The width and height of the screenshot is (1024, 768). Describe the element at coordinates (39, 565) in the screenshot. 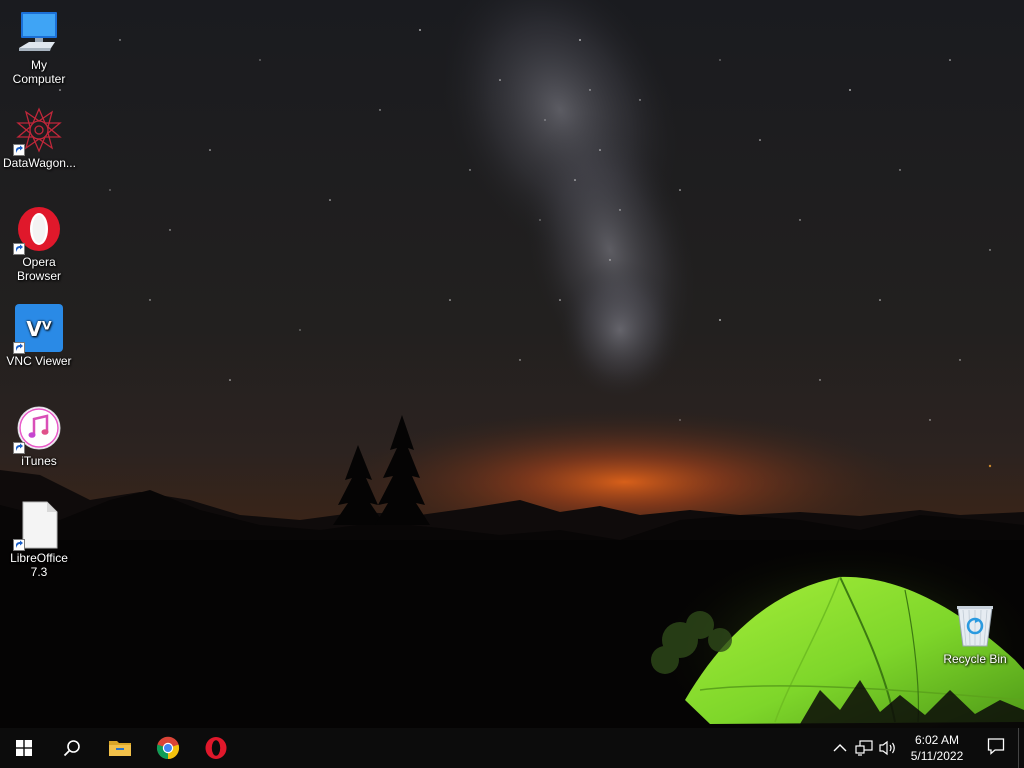

I see `desktop-icon-label: LibreOffice 7.3` at that location.